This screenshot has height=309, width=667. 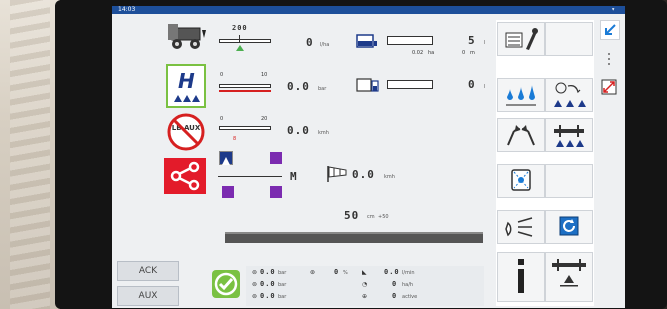 I want to click on nozzle-drops-icon, so click(x=521, y=95).